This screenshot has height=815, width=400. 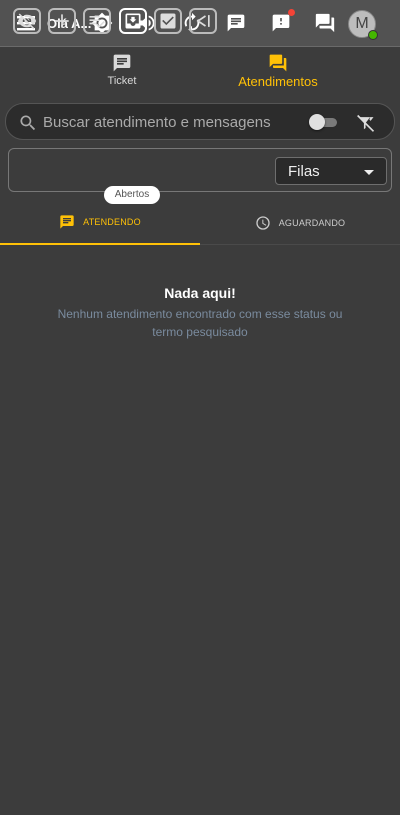 I want to click on search-bar, so click(x=200, y=121).